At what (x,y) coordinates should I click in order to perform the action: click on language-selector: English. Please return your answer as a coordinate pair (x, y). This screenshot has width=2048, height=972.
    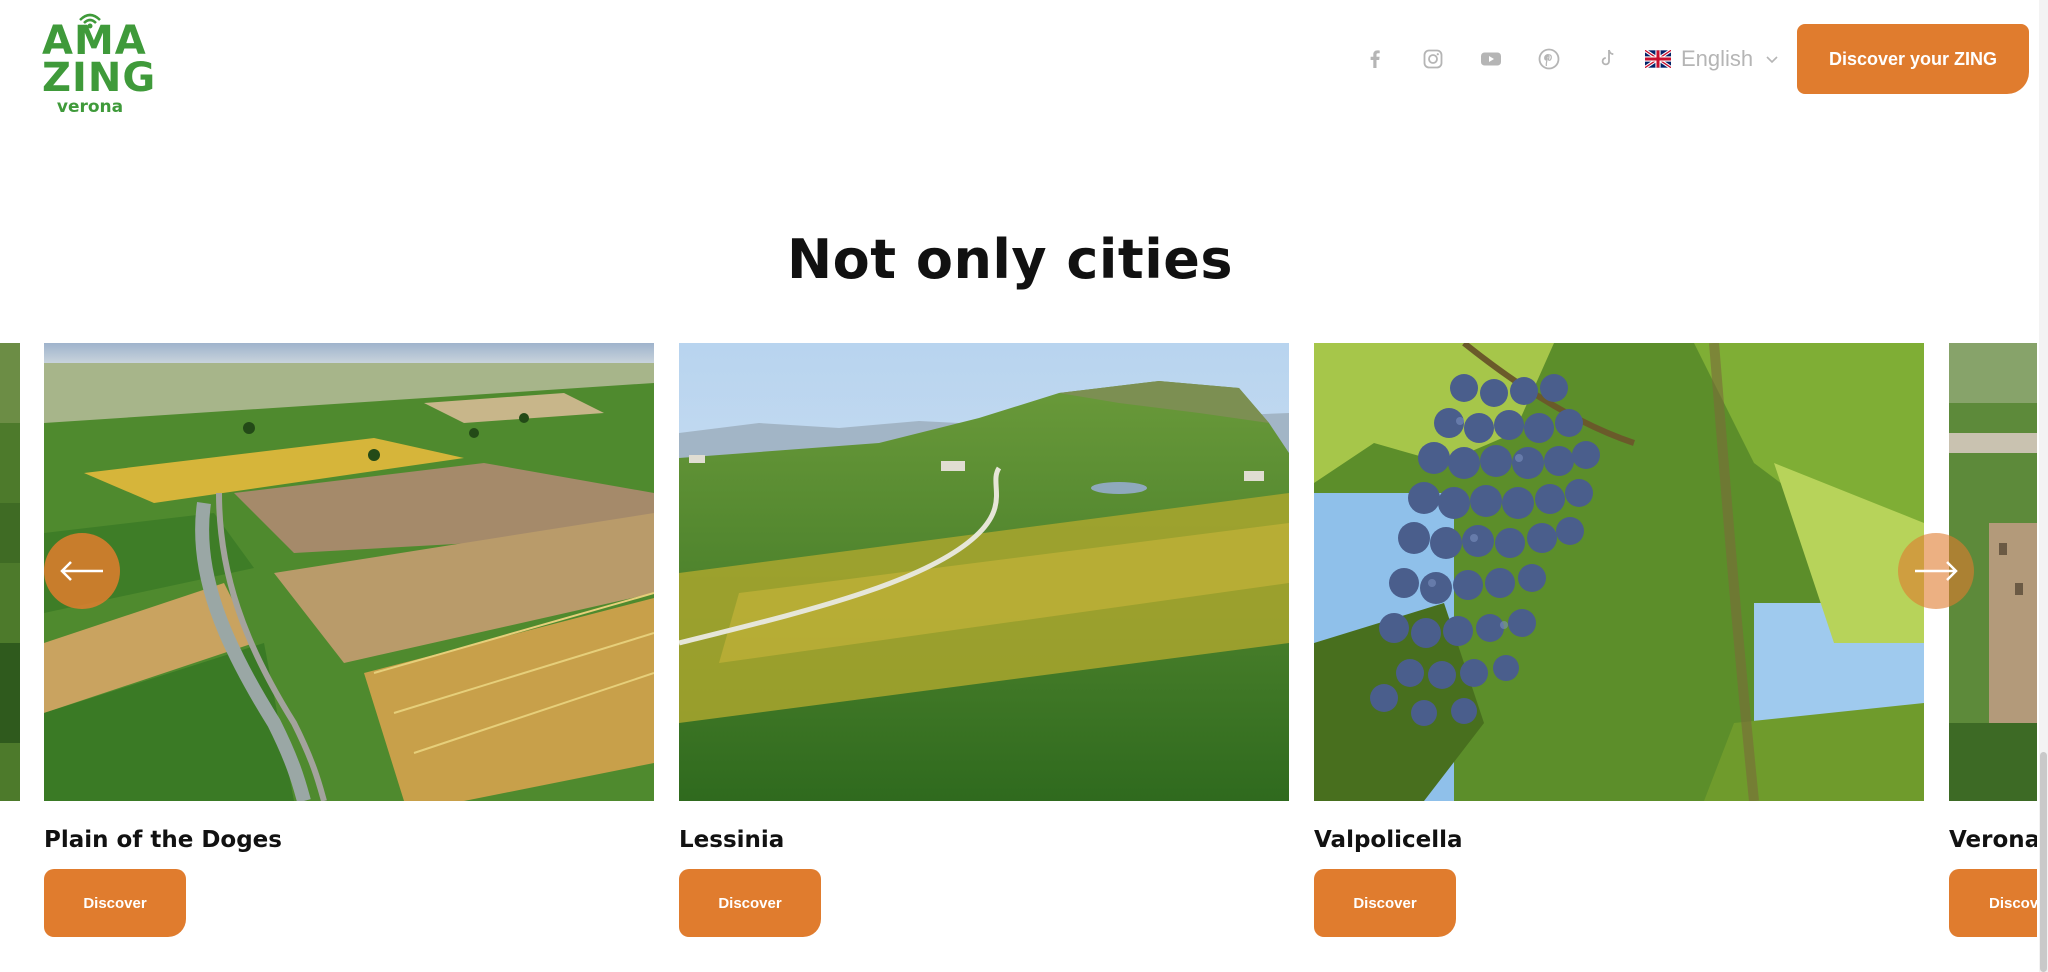
    Looking at the image, I should click on (1712, 59).